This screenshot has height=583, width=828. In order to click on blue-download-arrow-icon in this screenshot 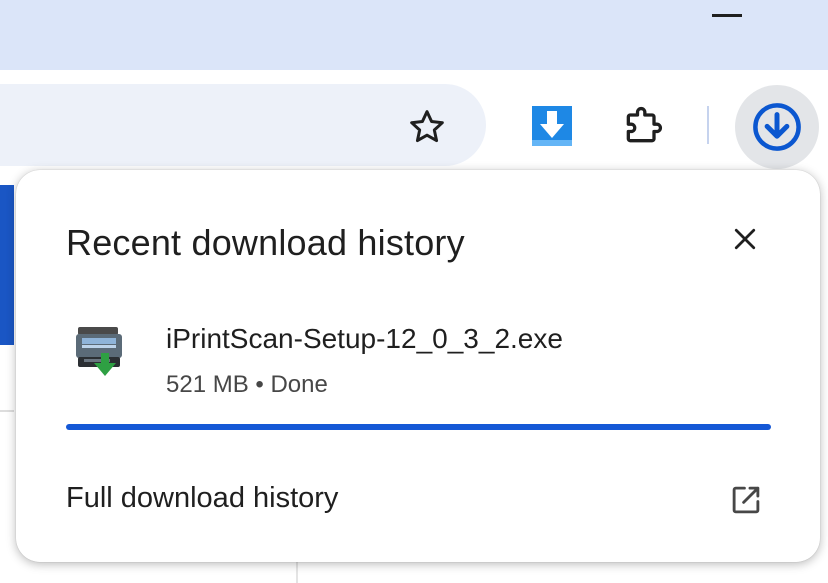, I will do `click(552, 126)`.